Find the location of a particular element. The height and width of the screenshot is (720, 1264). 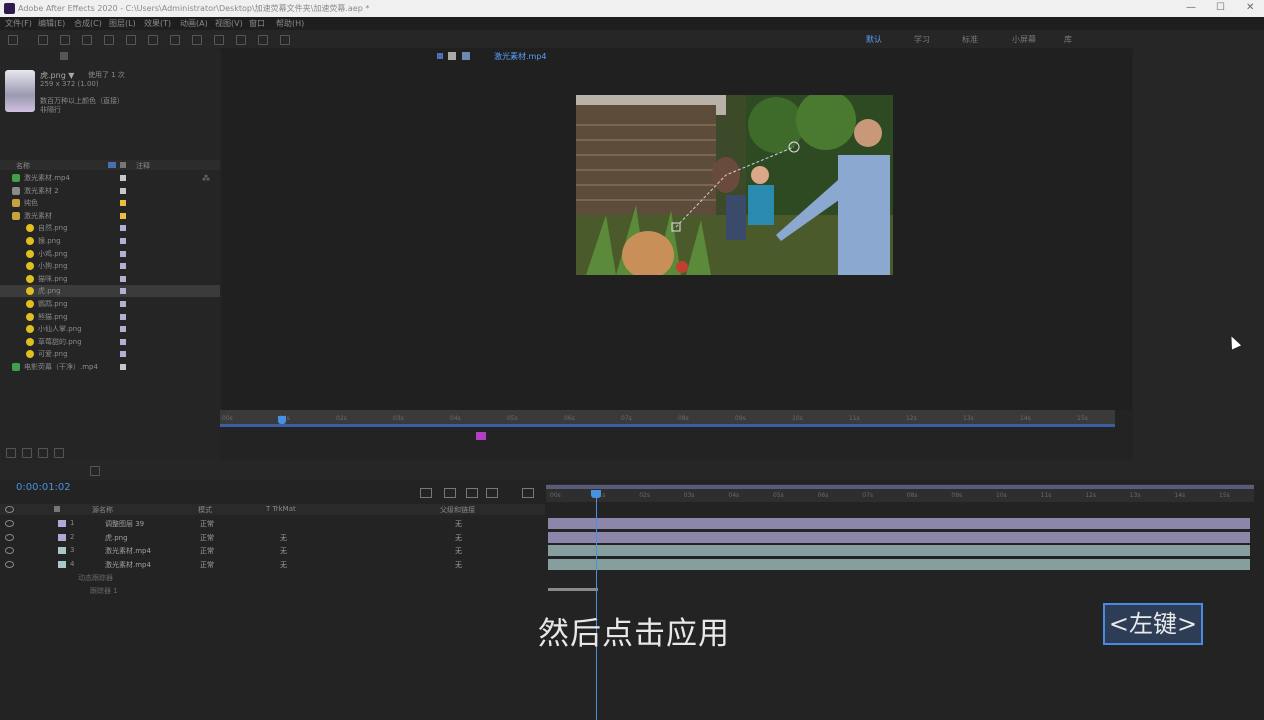

project-item: 纯色 is located at coordinates (110, 203).